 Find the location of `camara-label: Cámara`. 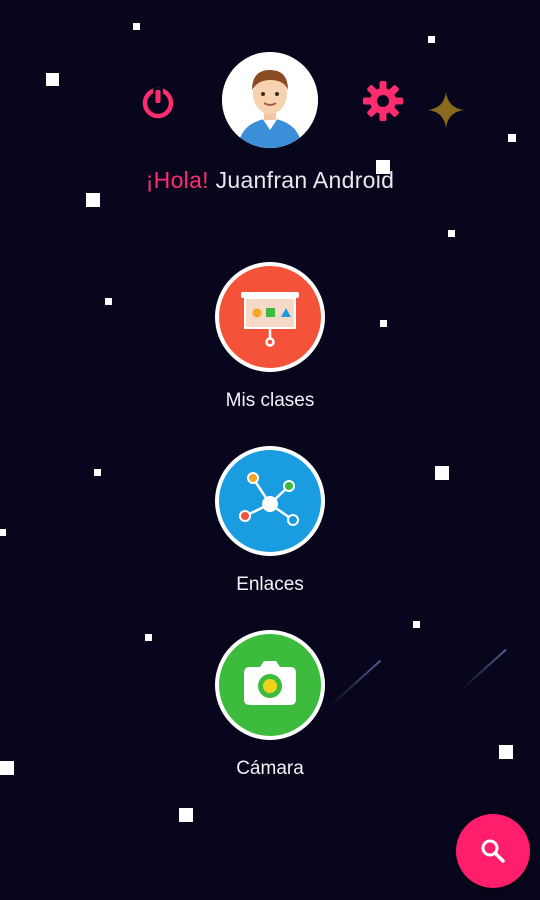

camara-label: Cámara is located at coordinates (270, 768).